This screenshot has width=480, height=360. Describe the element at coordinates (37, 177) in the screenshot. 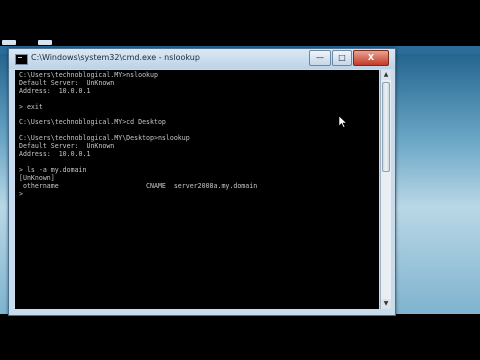

I see `console-line: [UnKnown]` at that location.